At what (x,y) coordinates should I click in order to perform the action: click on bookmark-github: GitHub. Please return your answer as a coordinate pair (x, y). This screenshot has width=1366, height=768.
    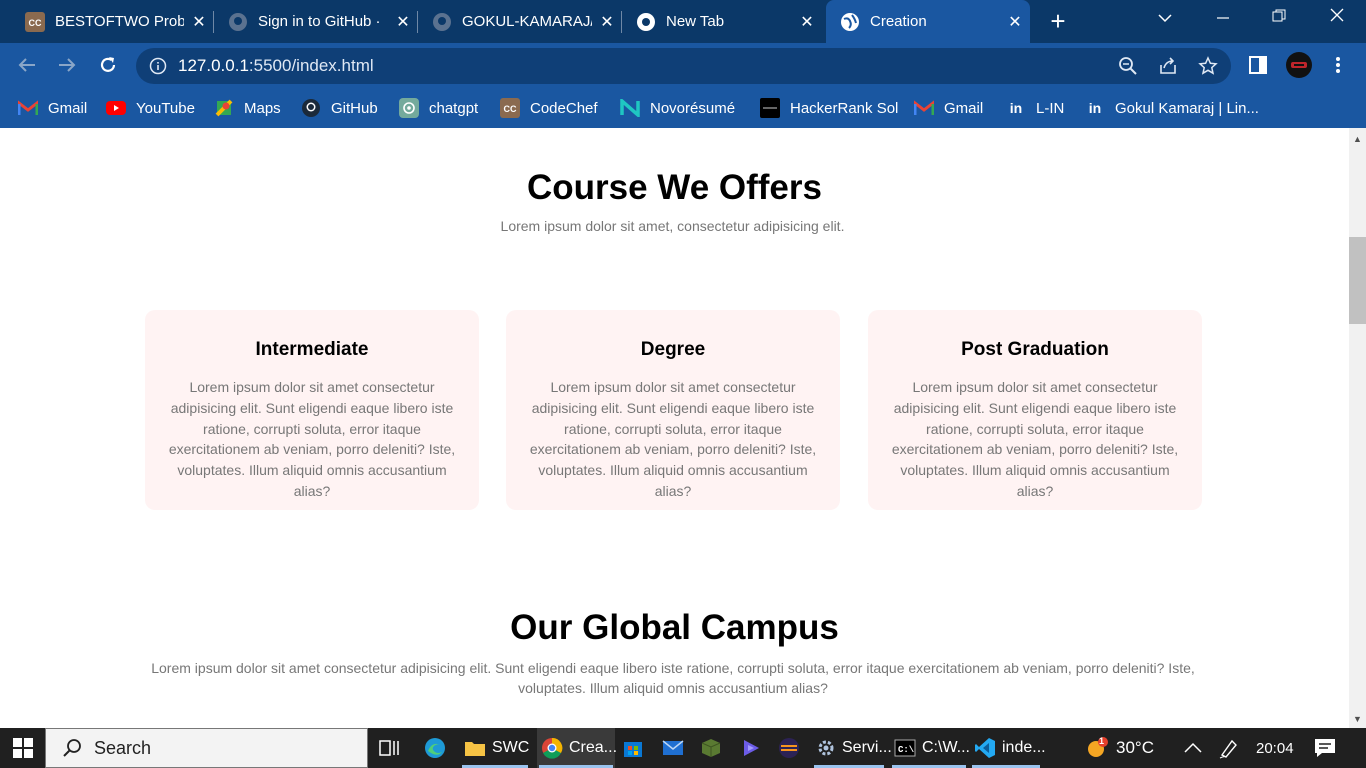
    Looking at the image, I should click on (339, 108).